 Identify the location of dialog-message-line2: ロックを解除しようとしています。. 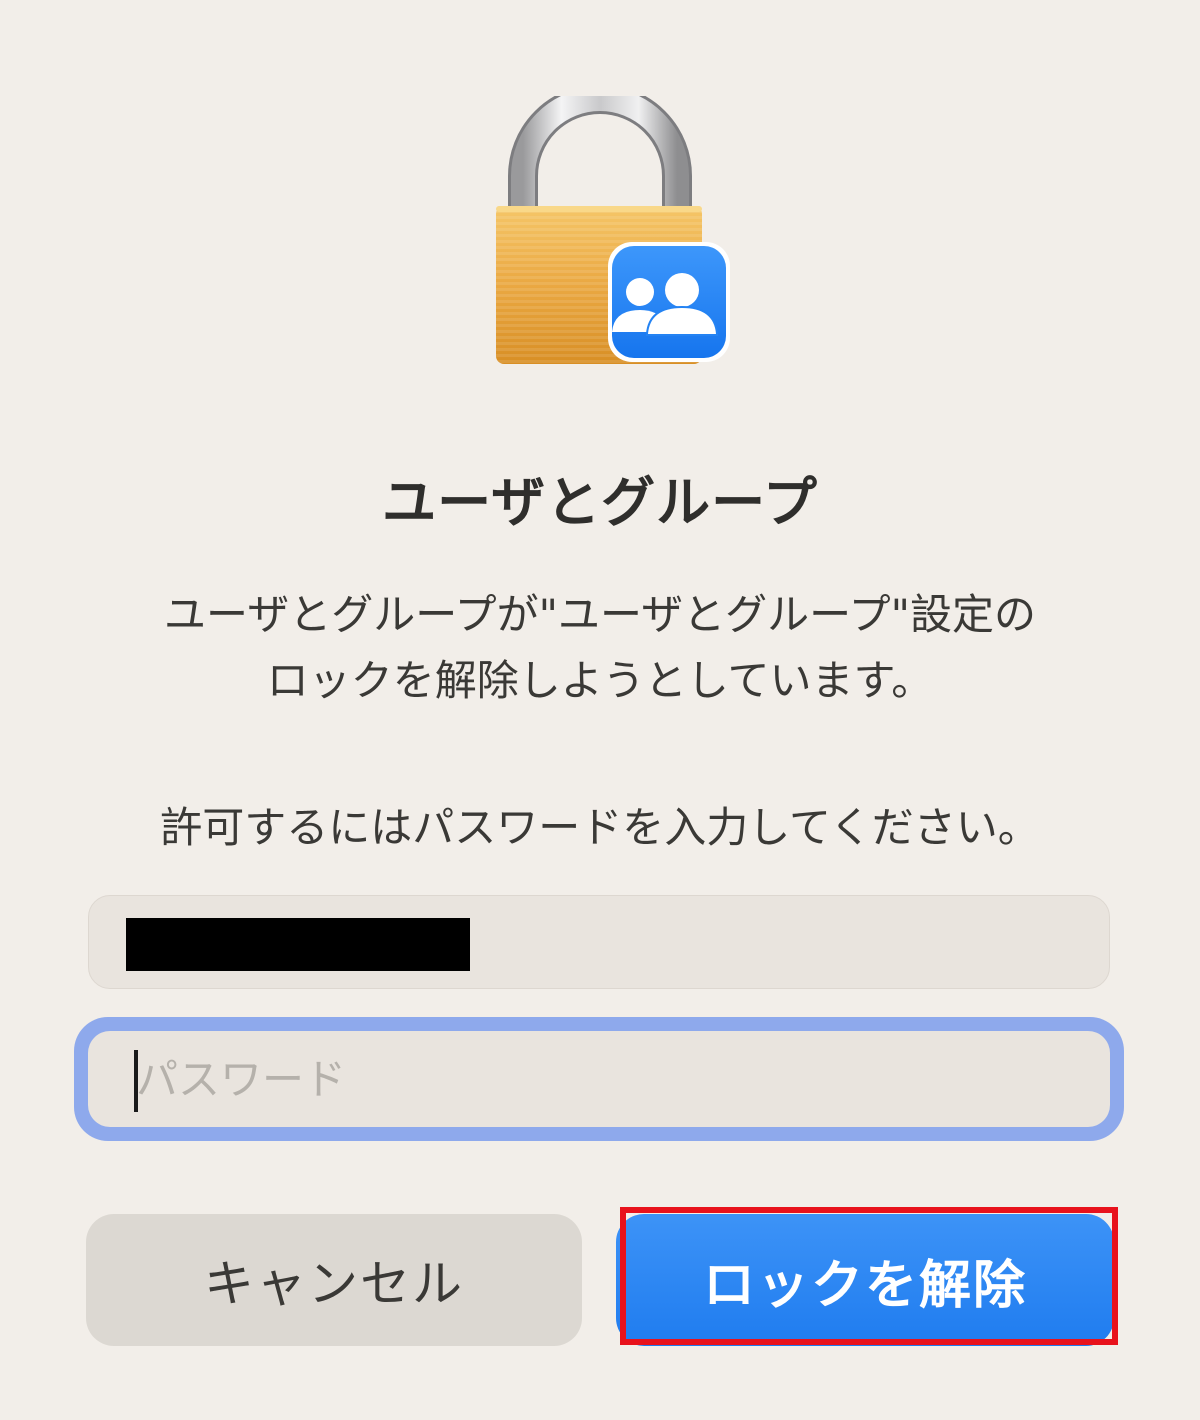
(600, 680).